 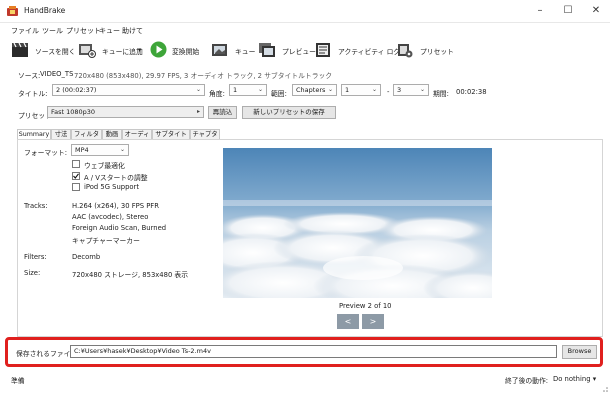 I want to click on status-text: 準備, so click(x=18, y=381).